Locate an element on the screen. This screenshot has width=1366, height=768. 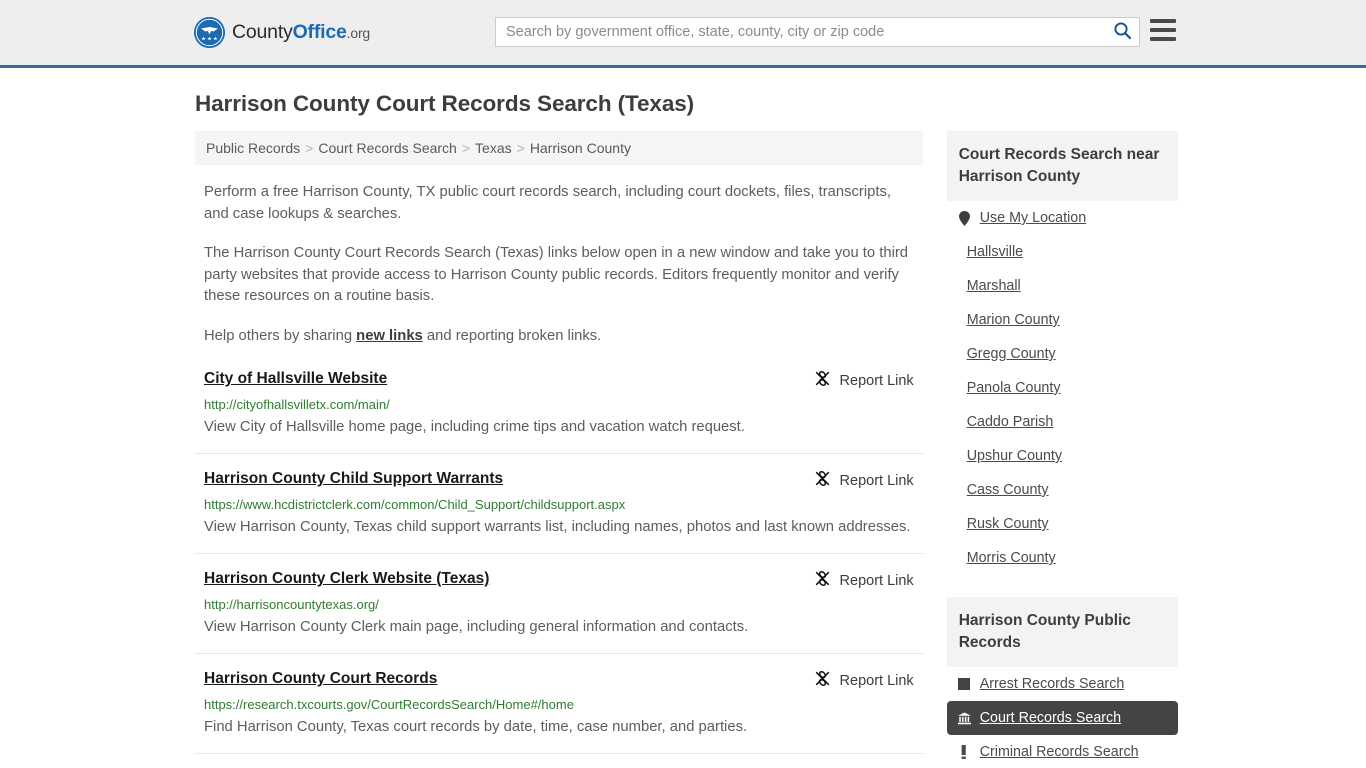
sidebar-item-arrest-records-search: Arrest Records Search is located at coordinates (1062, 684).